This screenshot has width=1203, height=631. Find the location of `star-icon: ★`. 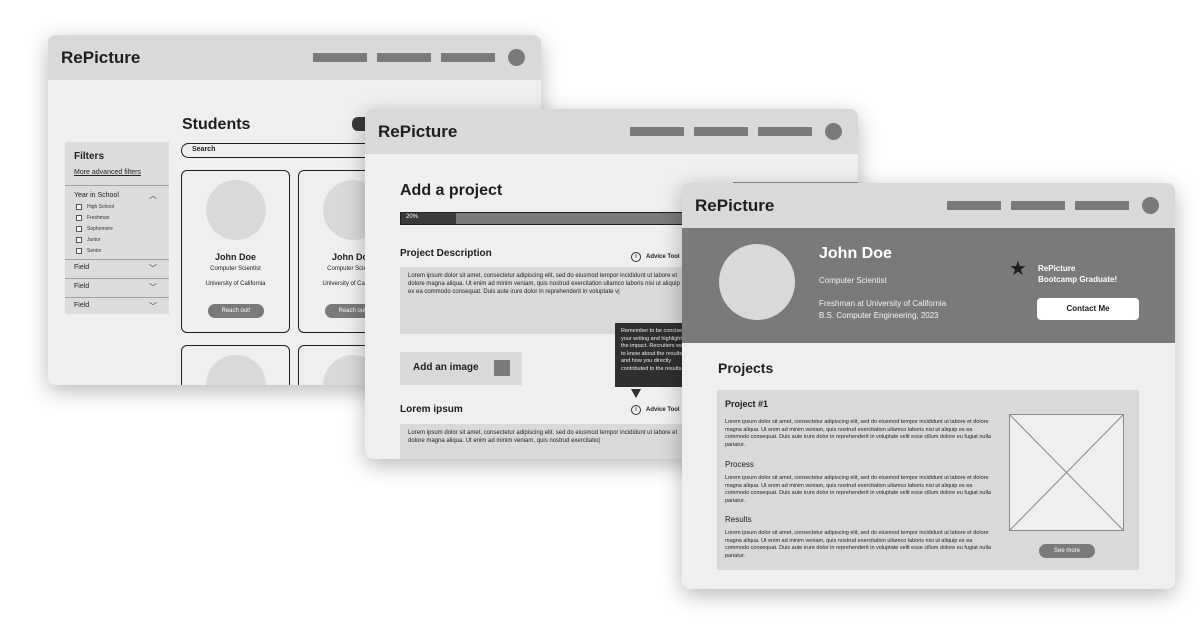

star-icon: ★ is located at coordinates (1018, 269).